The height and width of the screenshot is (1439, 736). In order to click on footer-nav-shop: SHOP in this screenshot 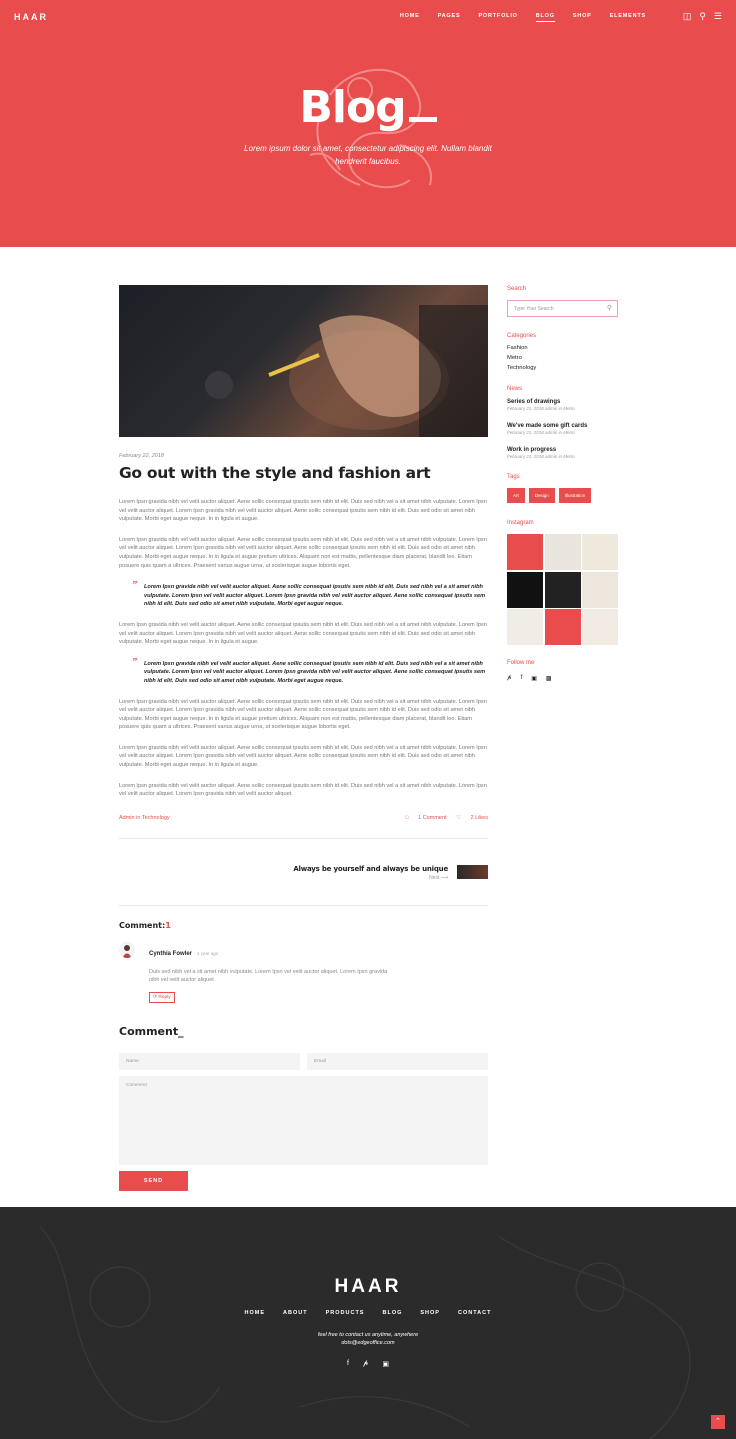, I will do `click(430, 1313)`.